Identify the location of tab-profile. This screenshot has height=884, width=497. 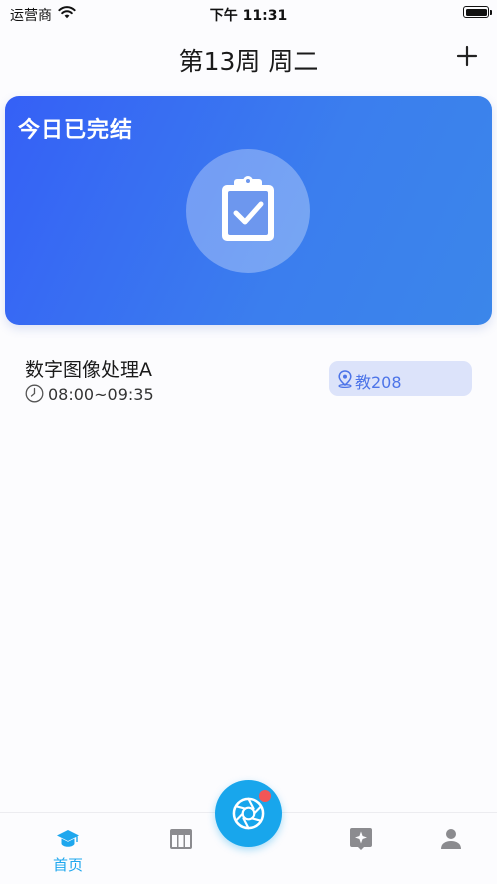
(451, 848).